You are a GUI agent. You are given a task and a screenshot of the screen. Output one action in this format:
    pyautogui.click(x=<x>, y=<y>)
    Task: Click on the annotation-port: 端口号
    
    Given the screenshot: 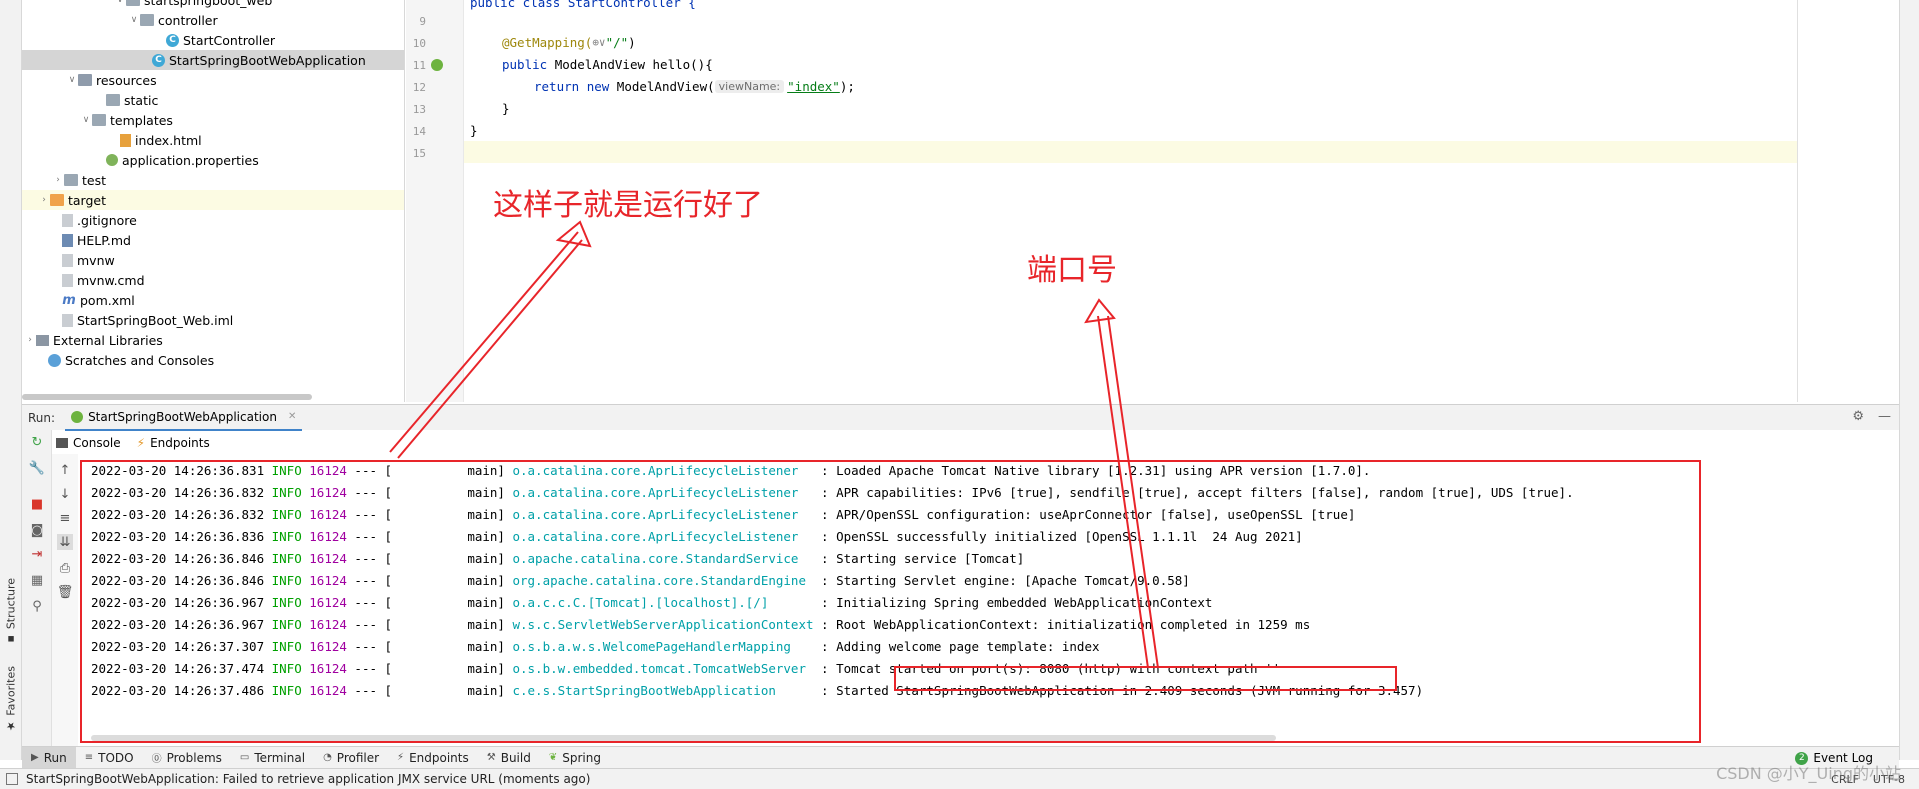 What is the action you would take?
    pyautogui.click(x=1072, y=270)
    